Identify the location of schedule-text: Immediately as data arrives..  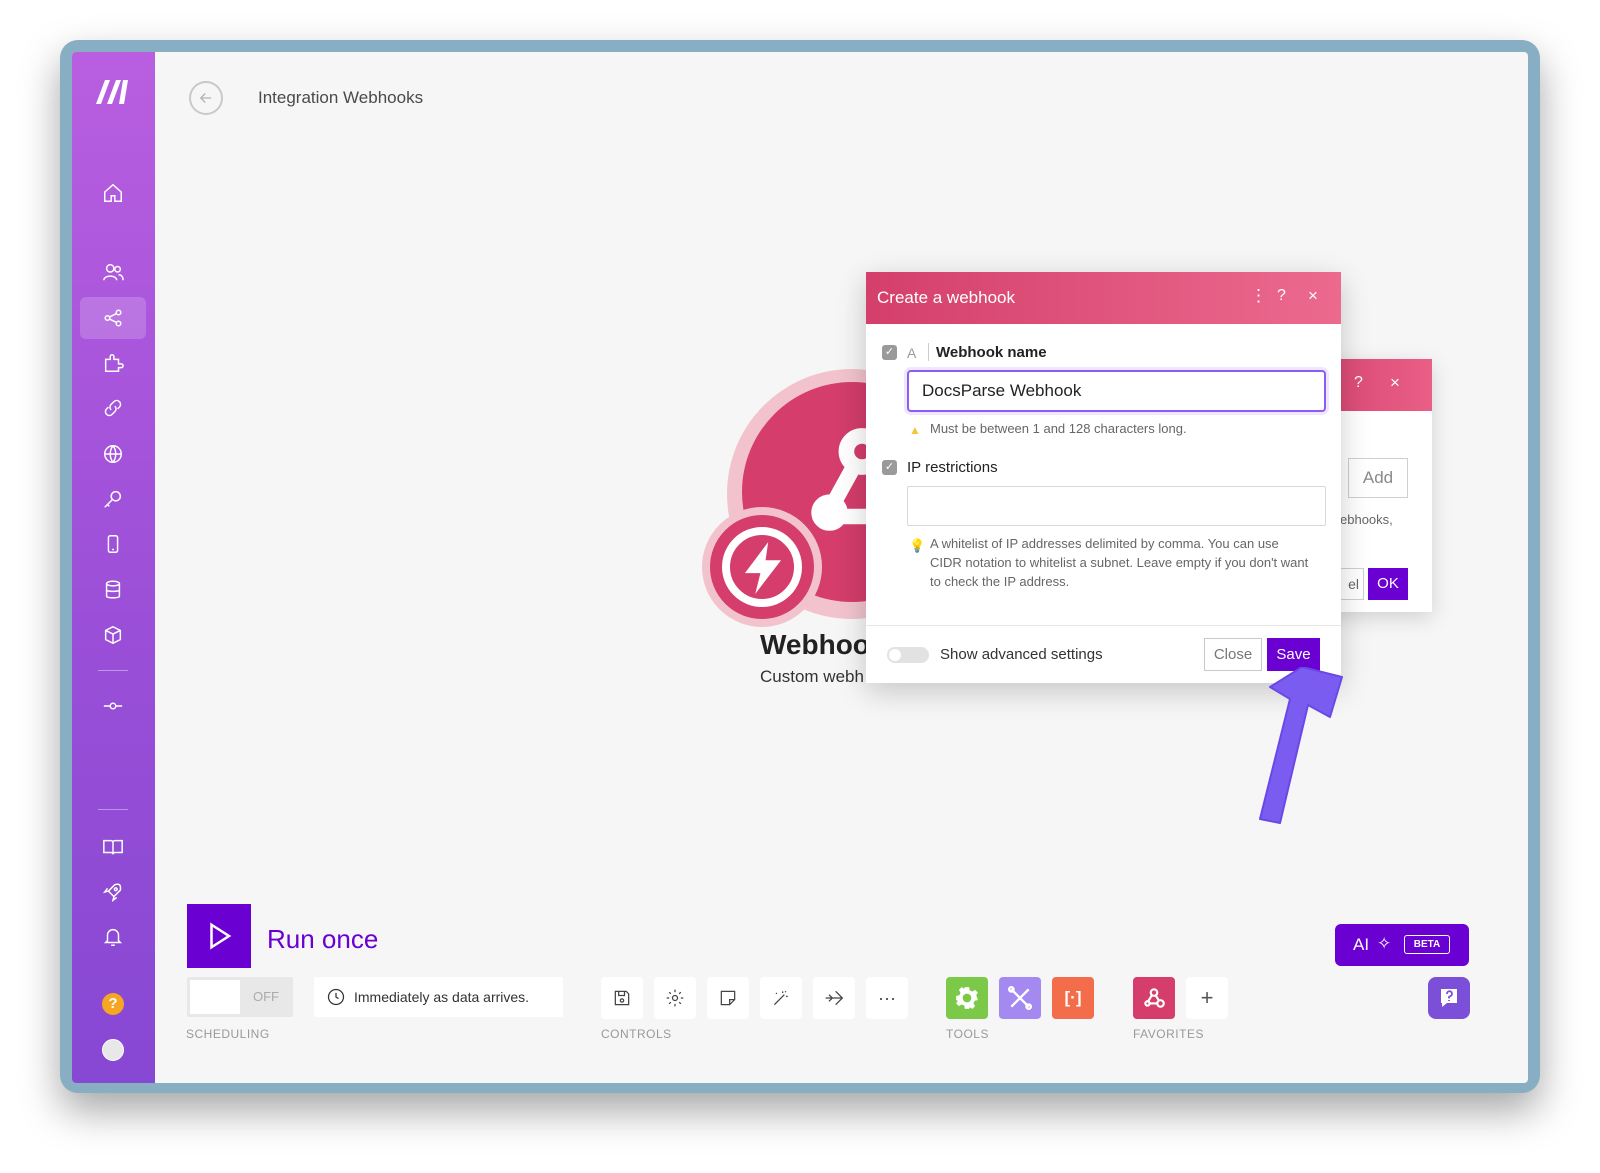
(442, 997).